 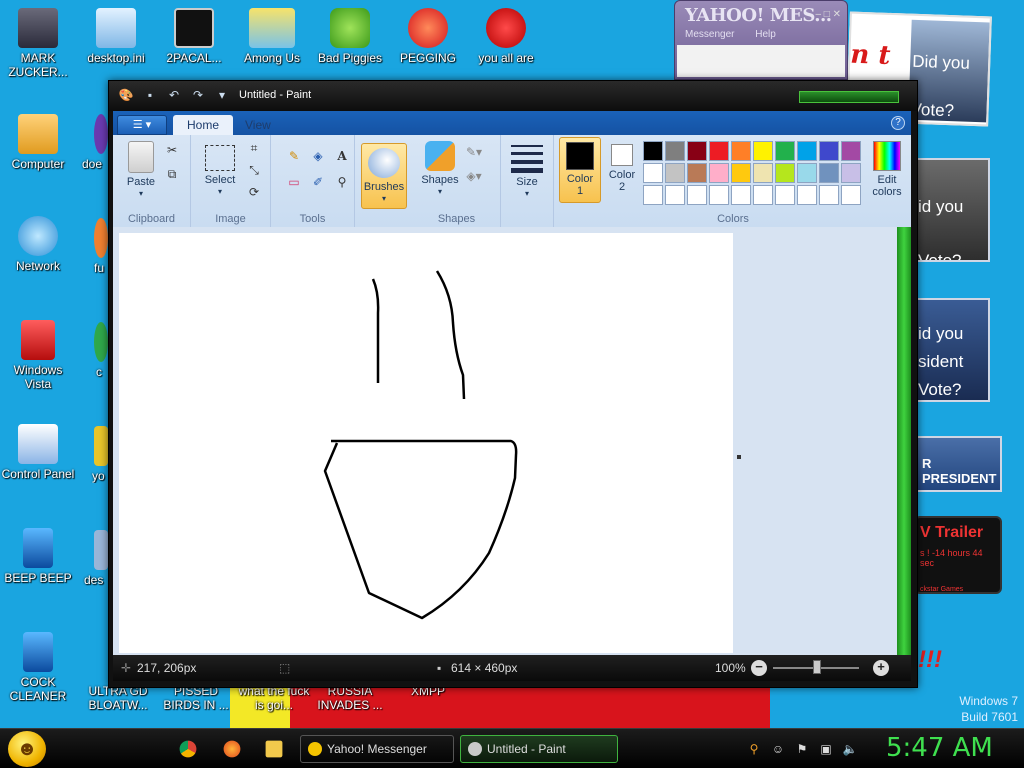 What do you see at coordinates (198, 95) in the screenshot?
I see `redo-icon: ↷` at bounding box center [198, 95].